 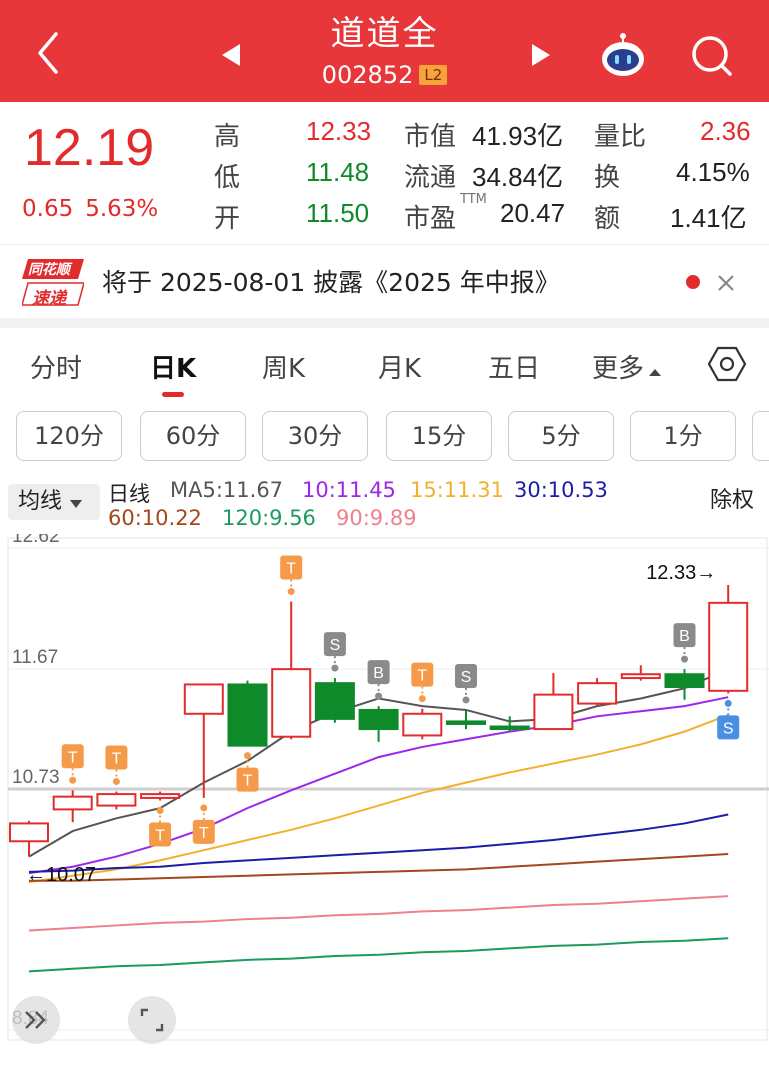 I want to click on search-icon, so click(x=712, y=56).